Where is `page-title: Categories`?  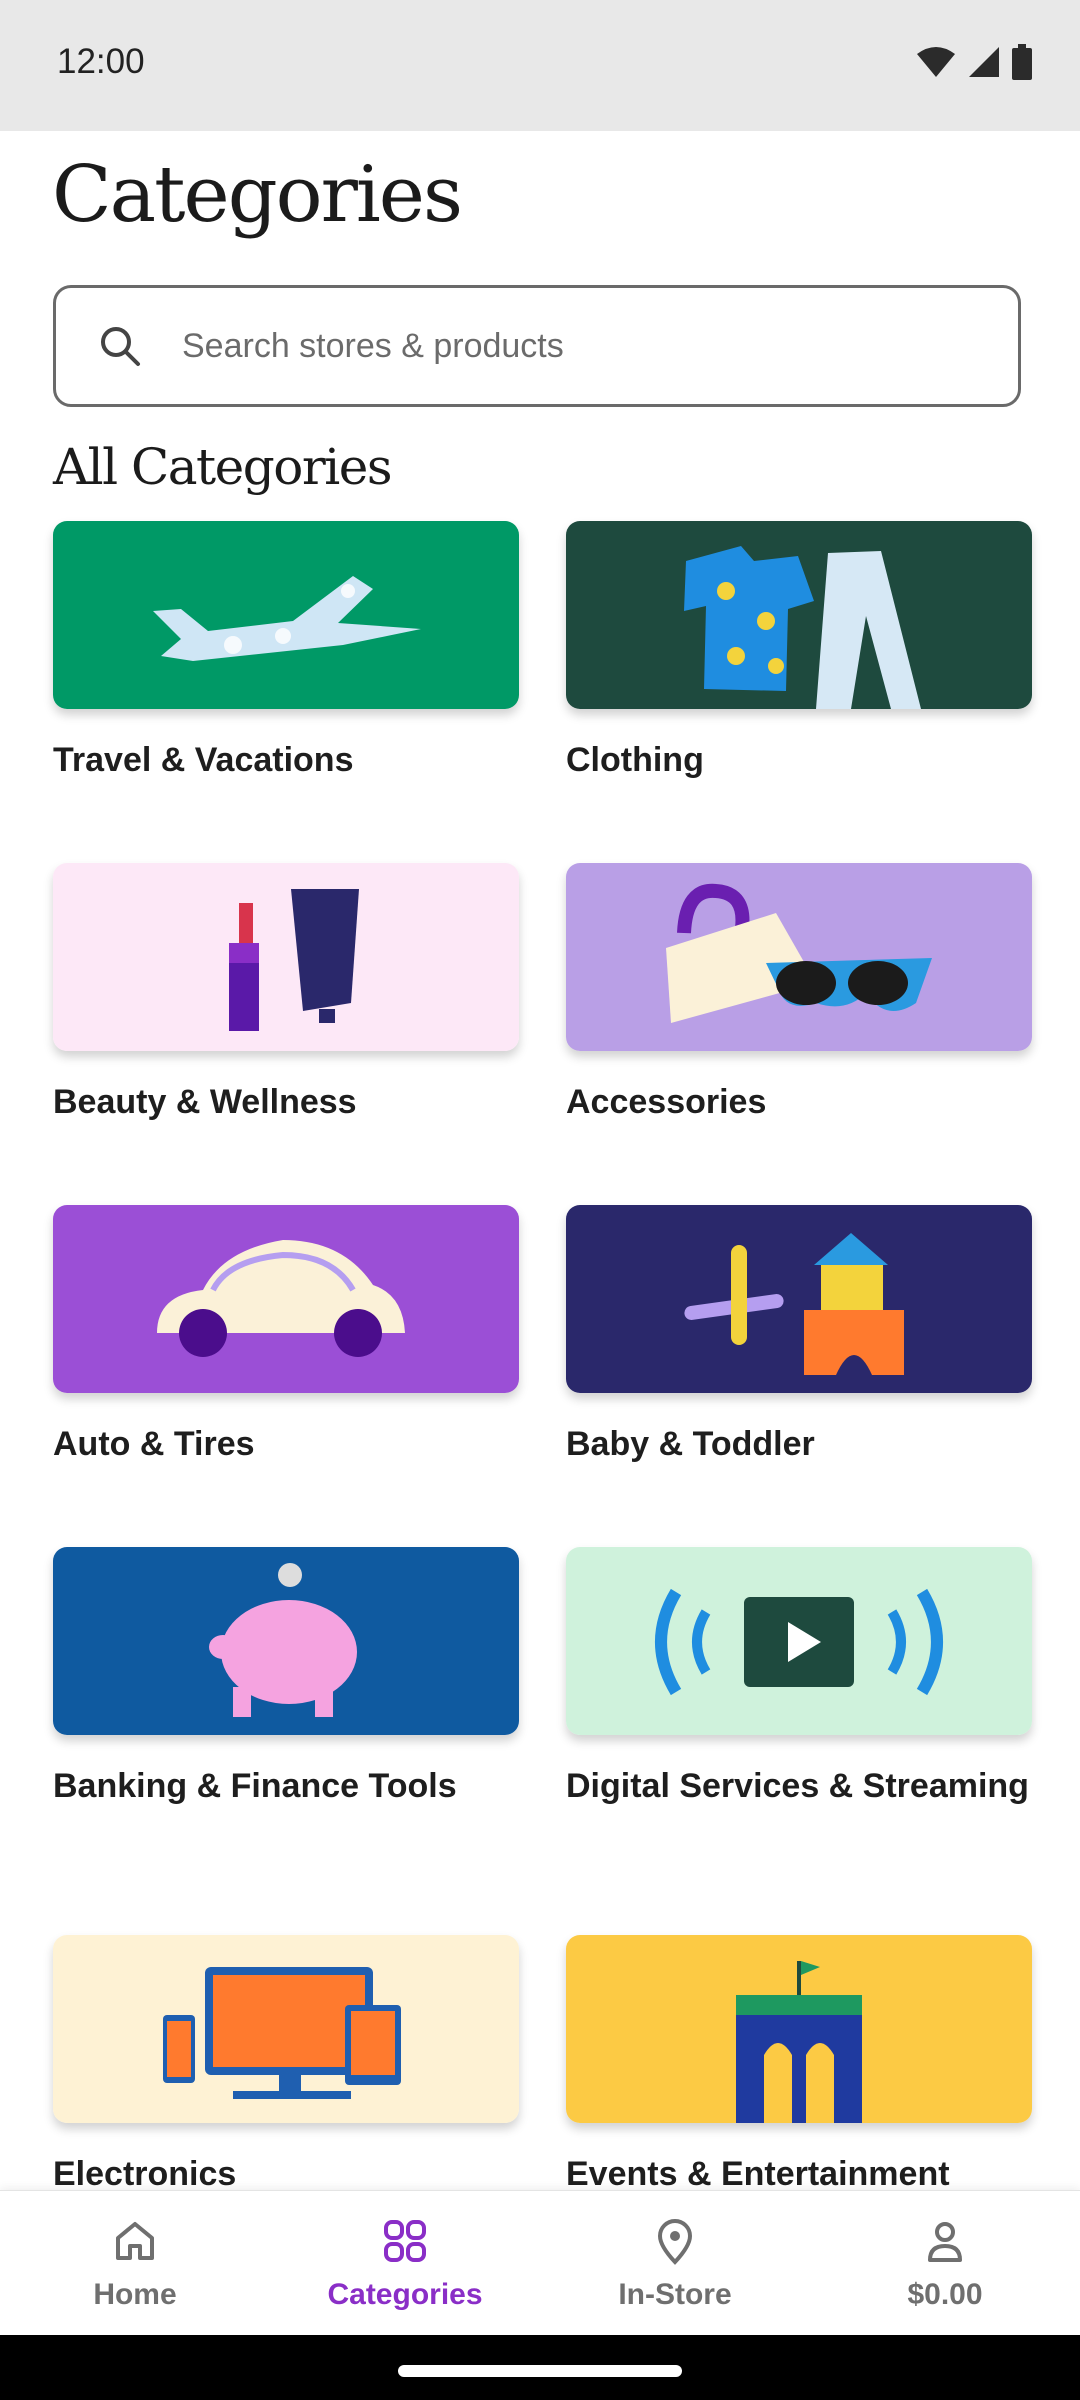 page-title: Categories is located at coordinates (257, 195).